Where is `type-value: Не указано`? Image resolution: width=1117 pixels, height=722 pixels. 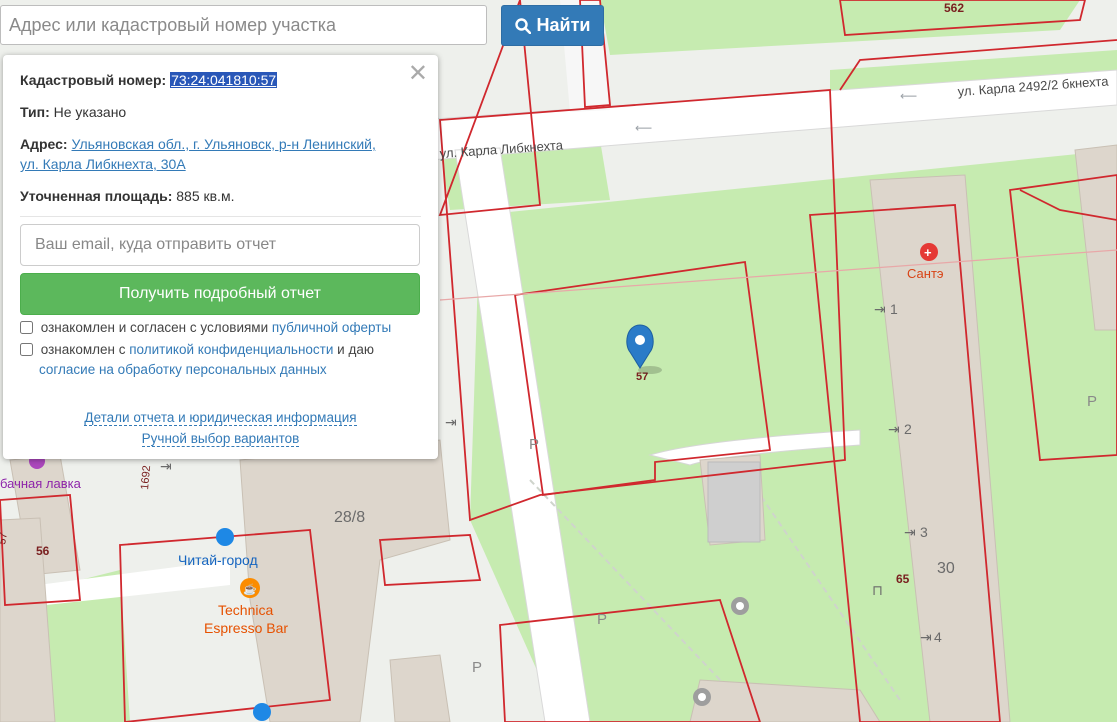
type-value: Не указано is located at coordinates (90, 112).